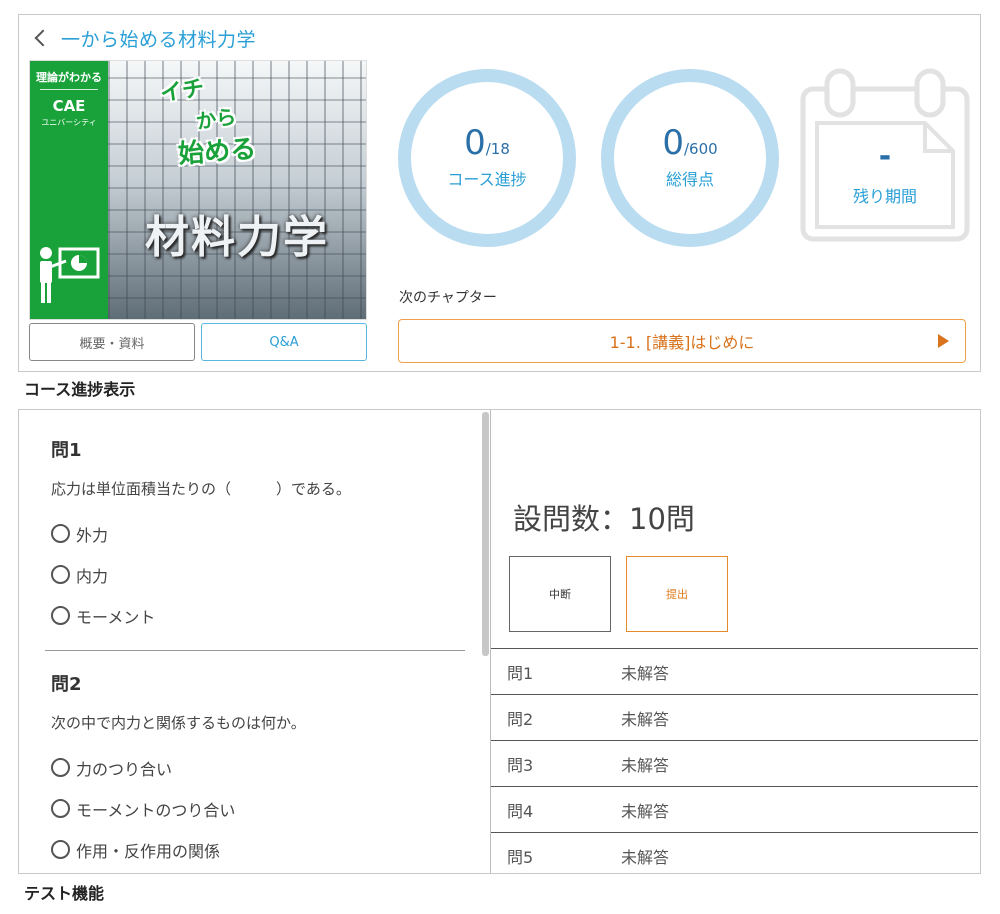 This screenshot has width=1000, height=914. What do you see at coordinates (520, 857) in the screenshot?
I see `status-question: 問5` at bounding box center [520, 857].